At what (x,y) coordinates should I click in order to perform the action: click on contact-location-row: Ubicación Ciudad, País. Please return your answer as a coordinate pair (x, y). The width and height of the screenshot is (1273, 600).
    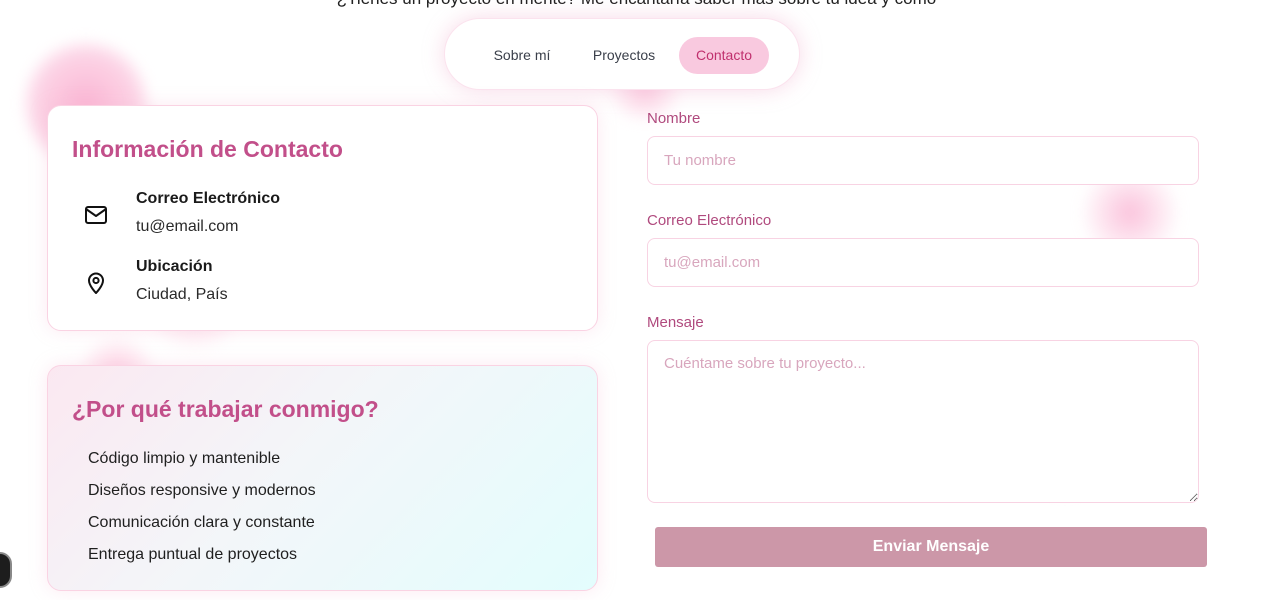
    Looking at the image, I should click on (322, 286).